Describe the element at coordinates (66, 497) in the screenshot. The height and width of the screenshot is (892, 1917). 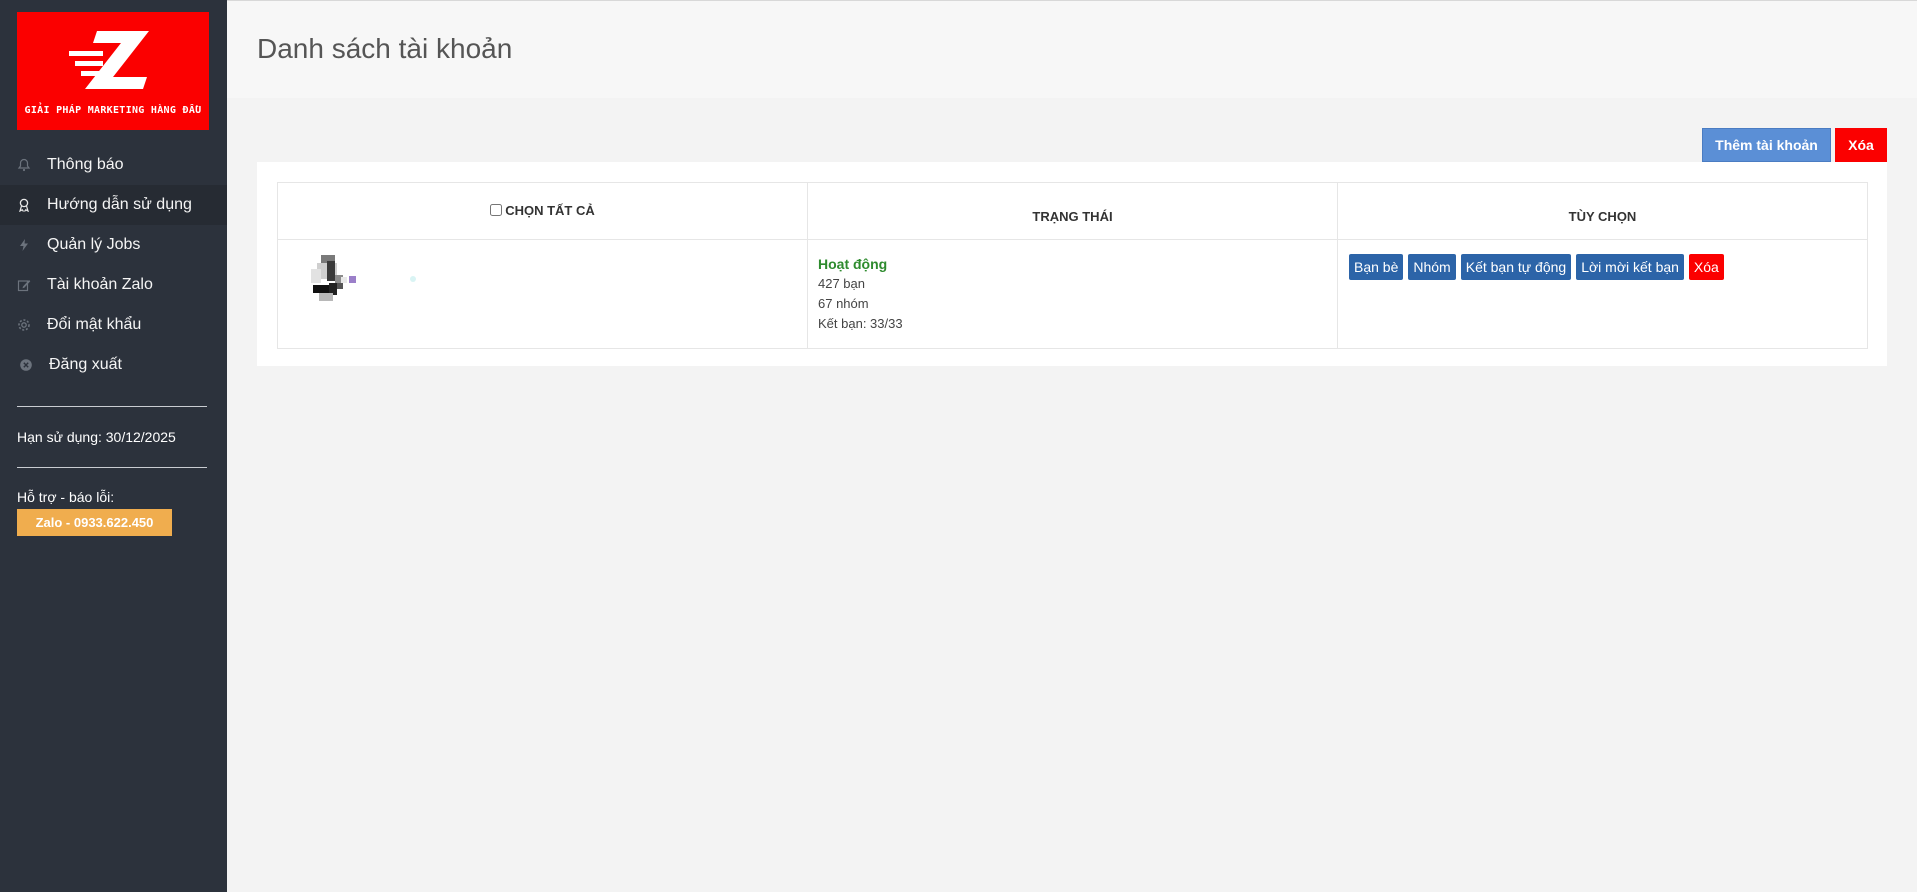
I see `support-label: Hỗ trợ - báo lỗi:` at that location.